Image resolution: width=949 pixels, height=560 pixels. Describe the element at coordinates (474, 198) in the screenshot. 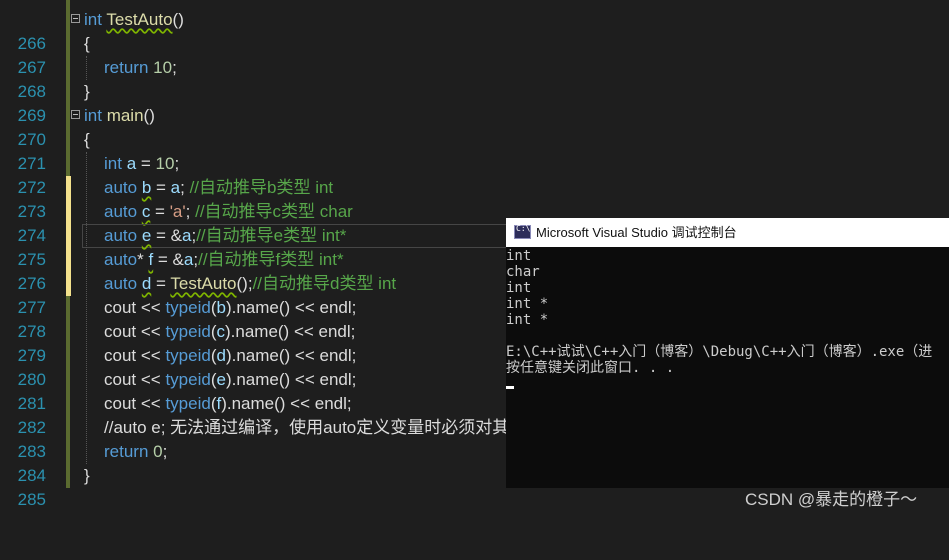

I see `code-line-273: 273 auto b = a; //自动推导b类型 int` at that location.